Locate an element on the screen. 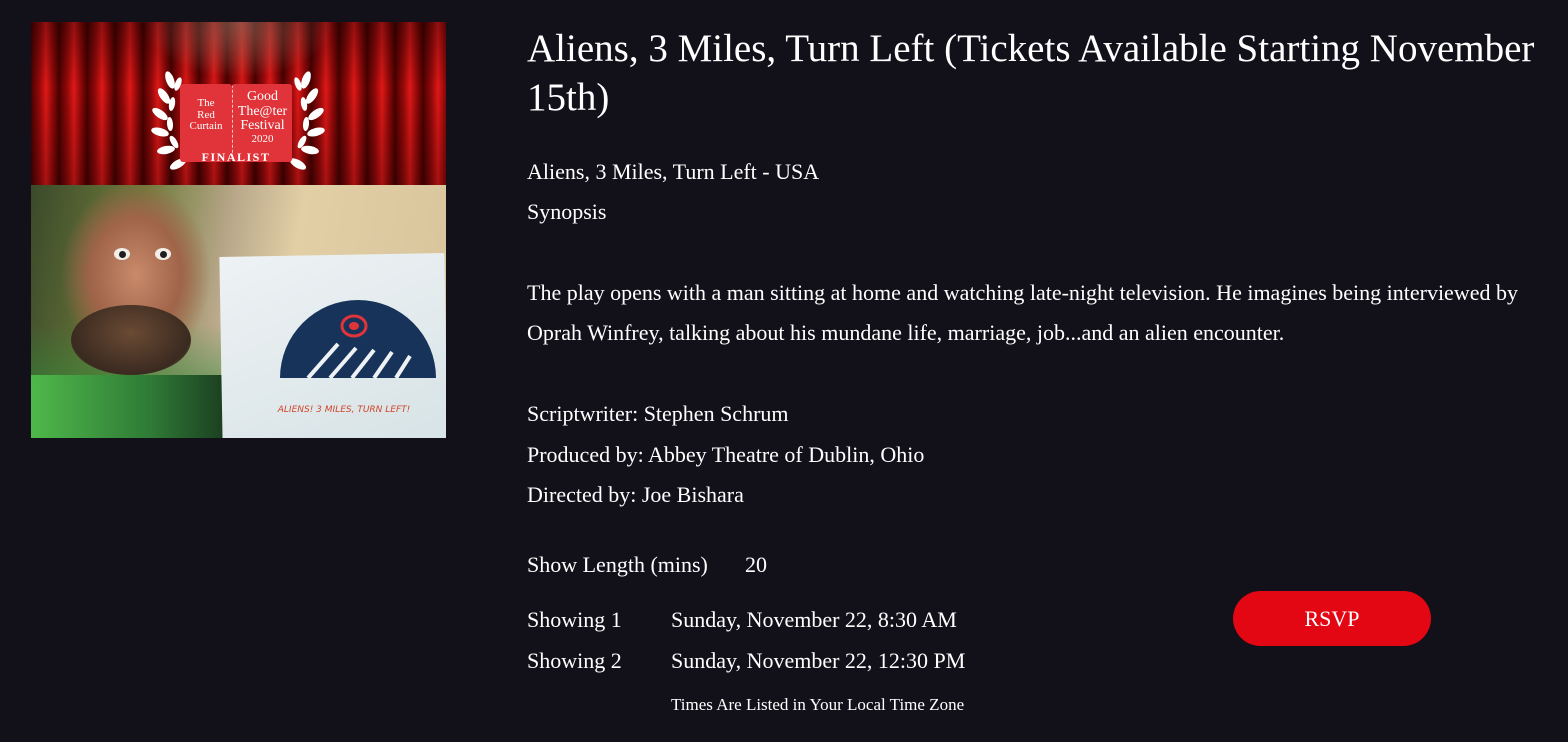  showing-time: Sunday, November 22, 8:30 AM is located at coordinates (814, 619).